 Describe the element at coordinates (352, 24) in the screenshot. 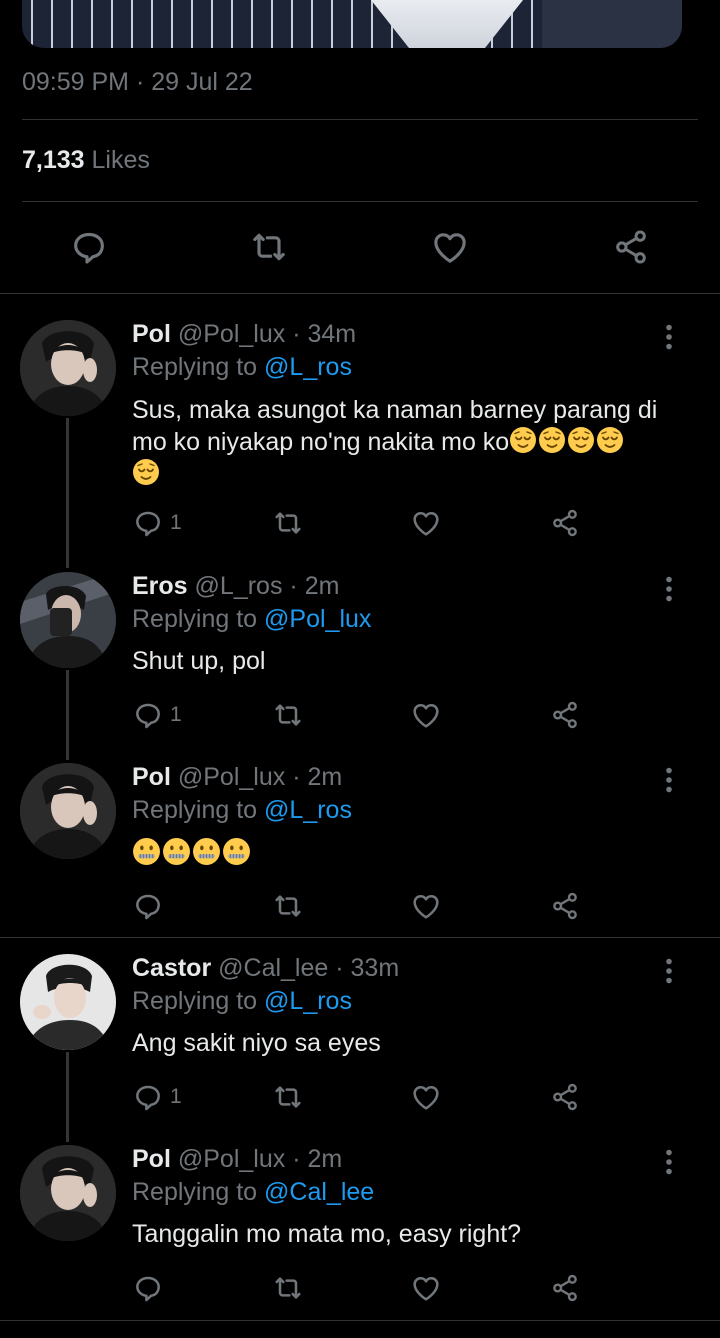

I see `tweet-media-image` at that location.